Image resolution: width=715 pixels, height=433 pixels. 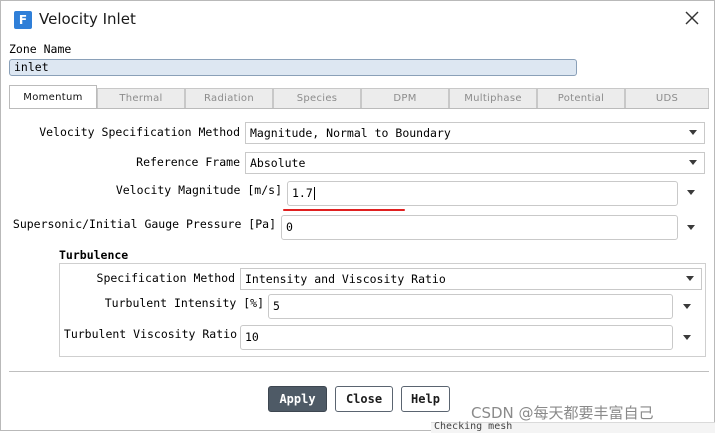 I want to click on turb-spec-method-label: Specification Method, so click(x=165, y=278).